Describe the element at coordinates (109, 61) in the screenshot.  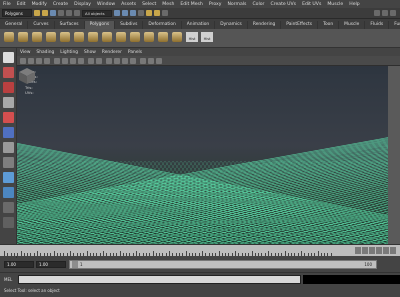
I see `wireframe-icon` at that location.